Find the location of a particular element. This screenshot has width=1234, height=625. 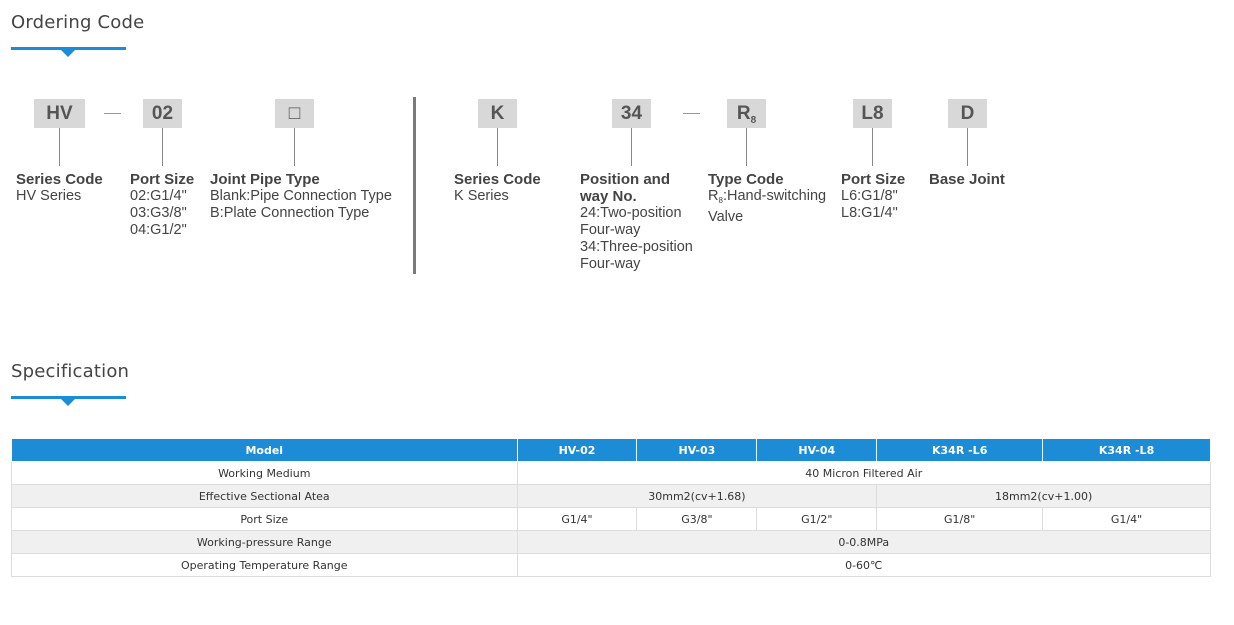

table-row: Port Size G1/4" G3/8" G1/2" G1/8" G1/4" is located at coordinates (611, 519).